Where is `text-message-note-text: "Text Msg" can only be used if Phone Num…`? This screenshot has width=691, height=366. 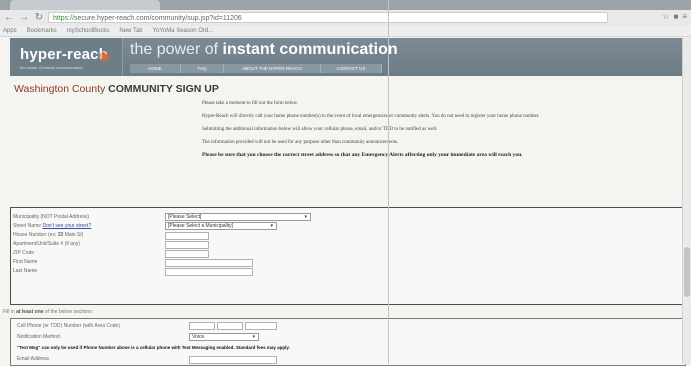 text-message-note-text: "Text Msg" can only be used if Phone Num… is located at coordinates (153, 347).